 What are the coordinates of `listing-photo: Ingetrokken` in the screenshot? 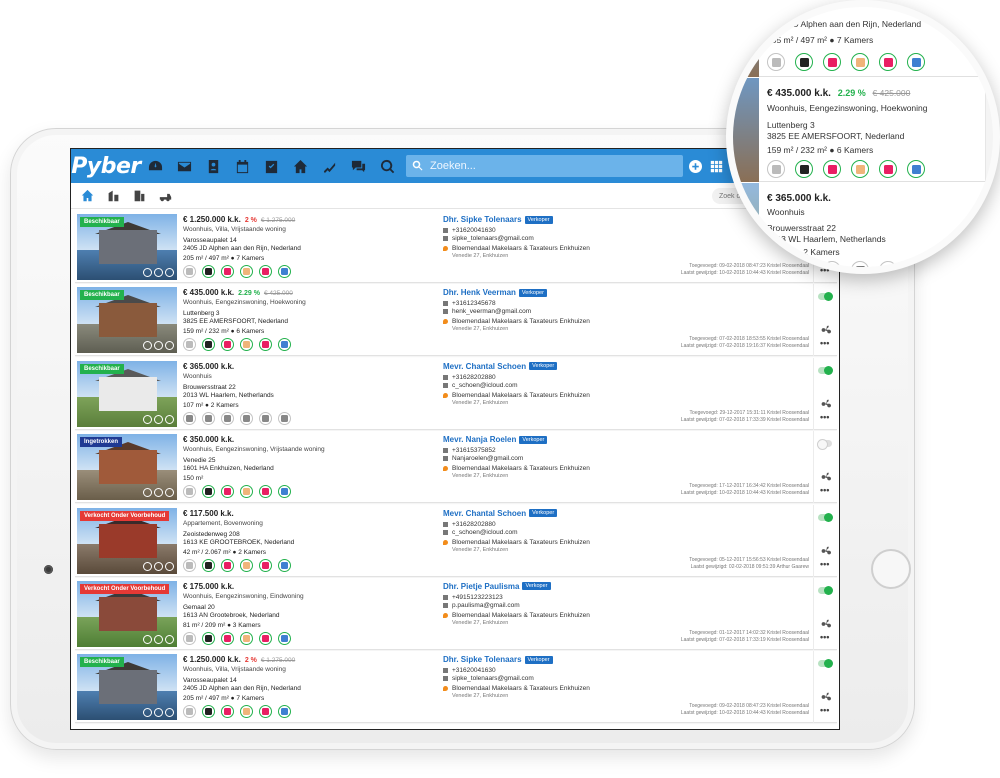 It's located at (127, 467).